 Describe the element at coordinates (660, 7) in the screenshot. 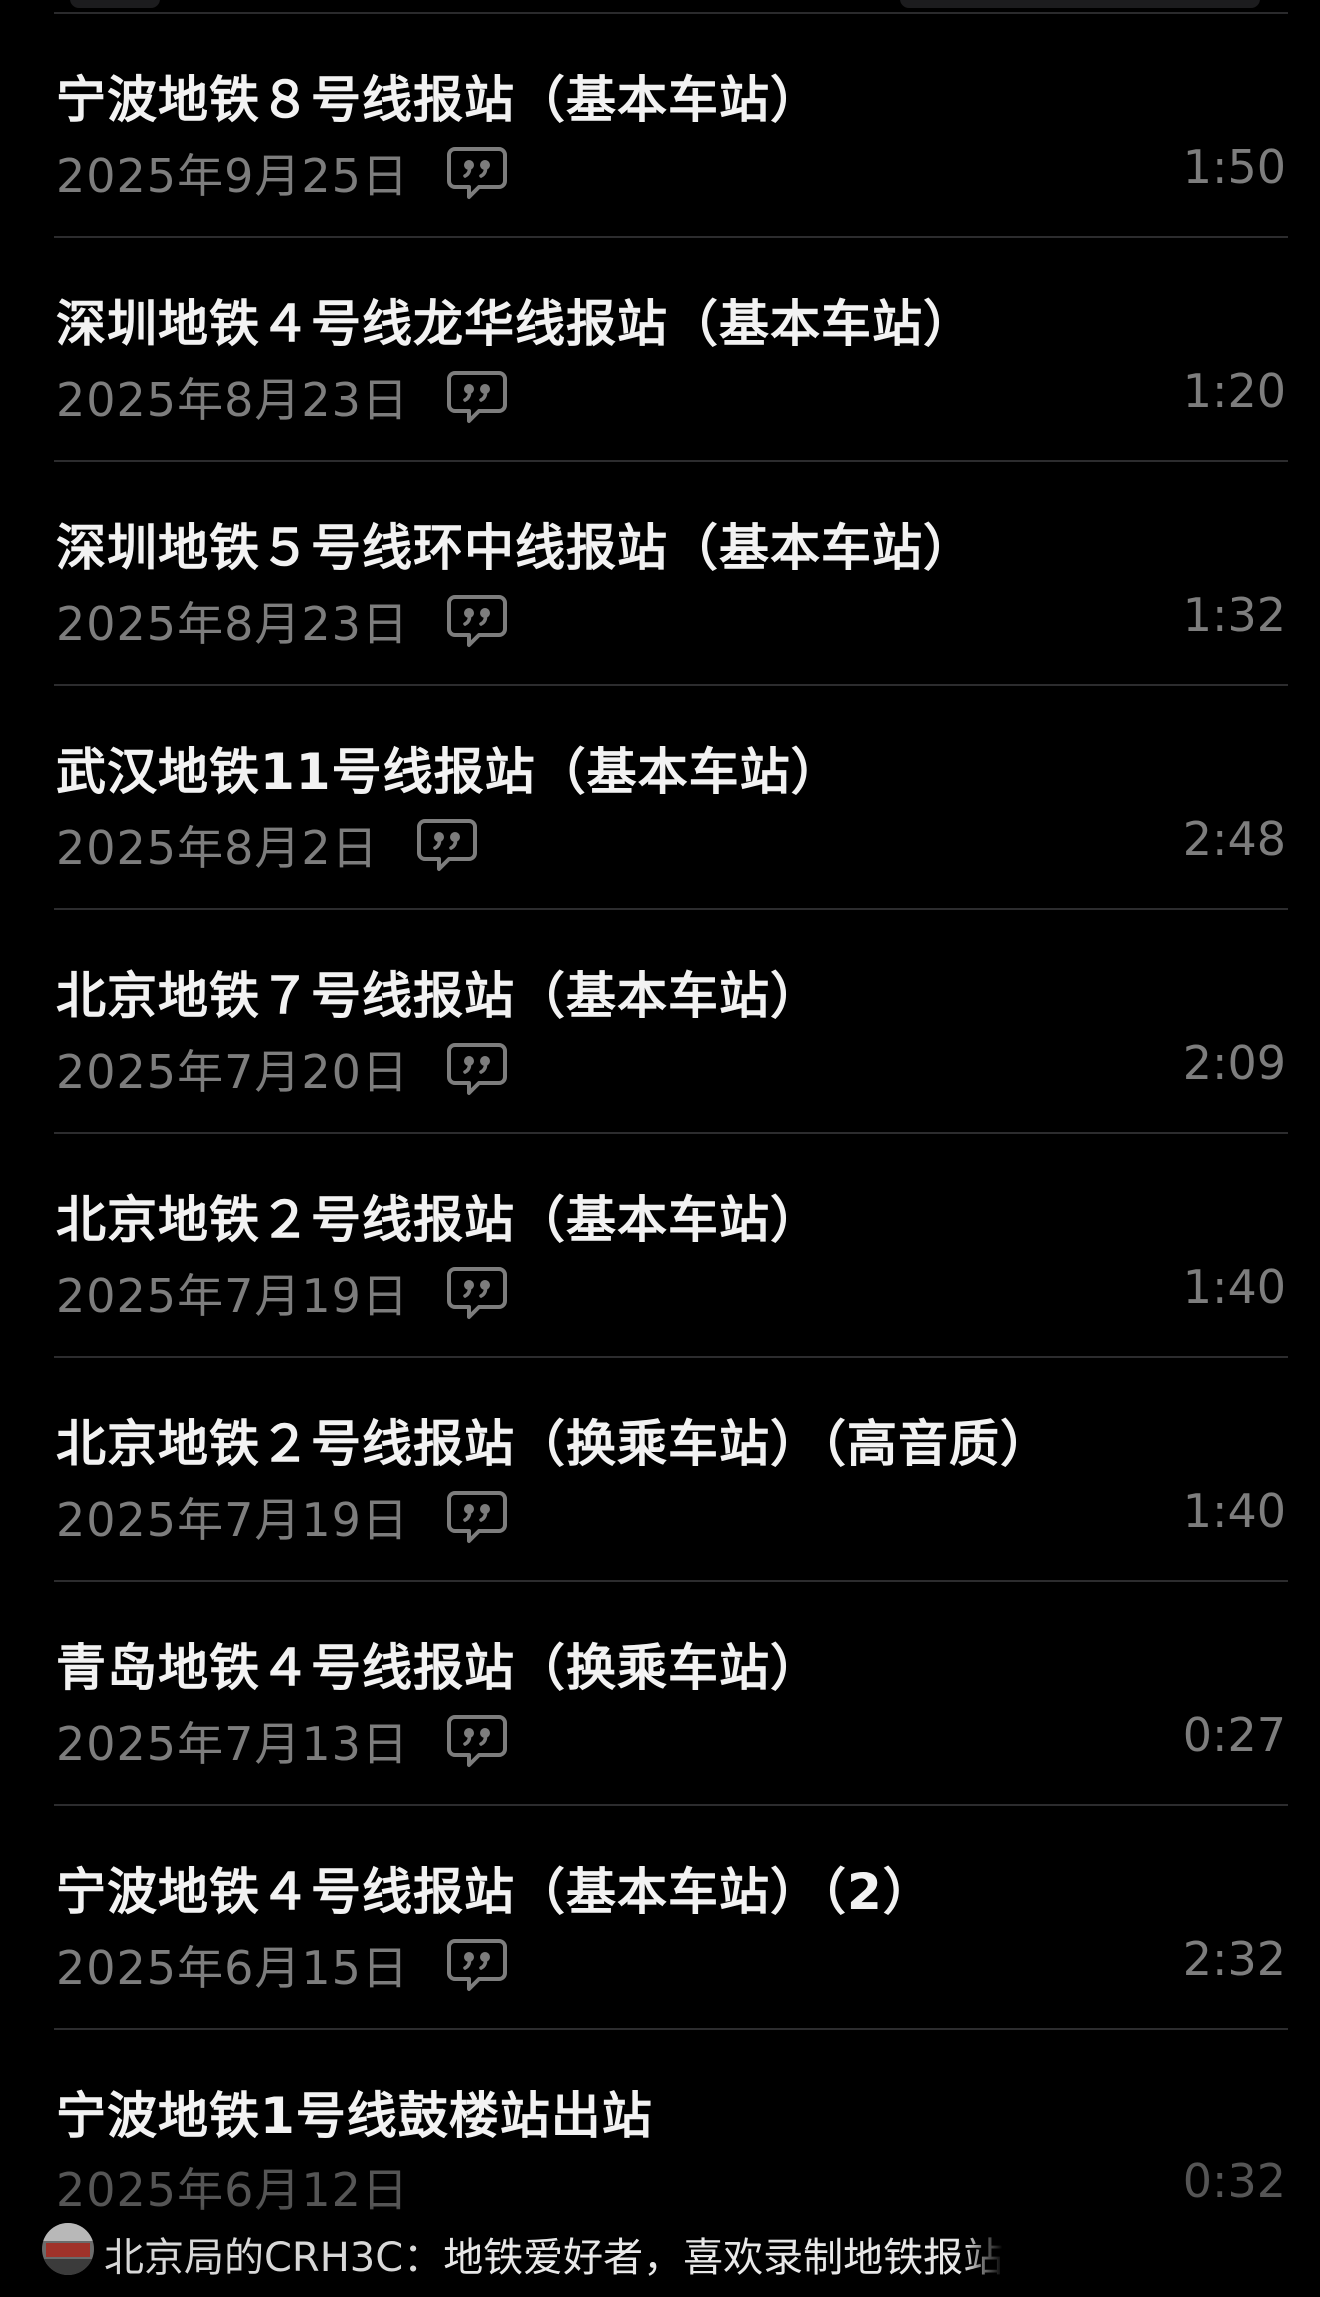

I see `top-edge` at that location.